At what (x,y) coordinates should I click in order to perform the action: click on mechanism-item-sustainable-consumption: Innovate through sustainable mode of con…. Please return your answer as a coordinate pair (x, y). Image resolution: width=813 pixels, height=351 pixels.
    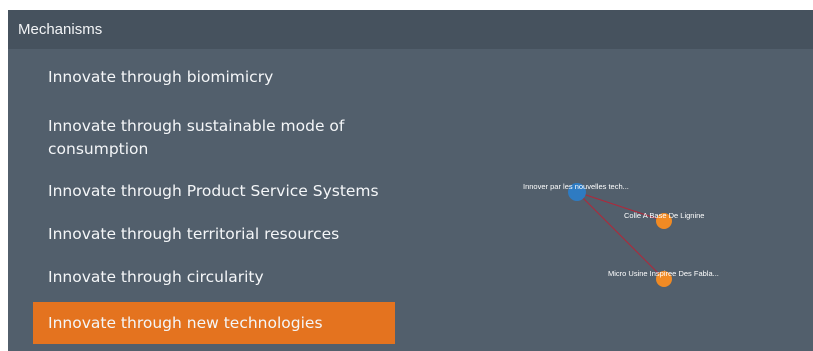
    Looking at the image, I should click on (214, 138).